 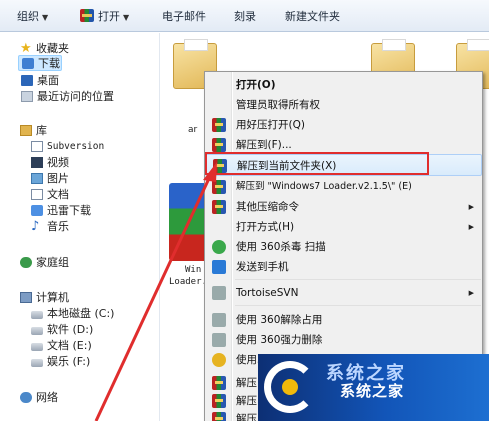 What do you see at coordinates (210, 172) in the screenshot?
I see `arrow-head` at bounding box center [210, 172].